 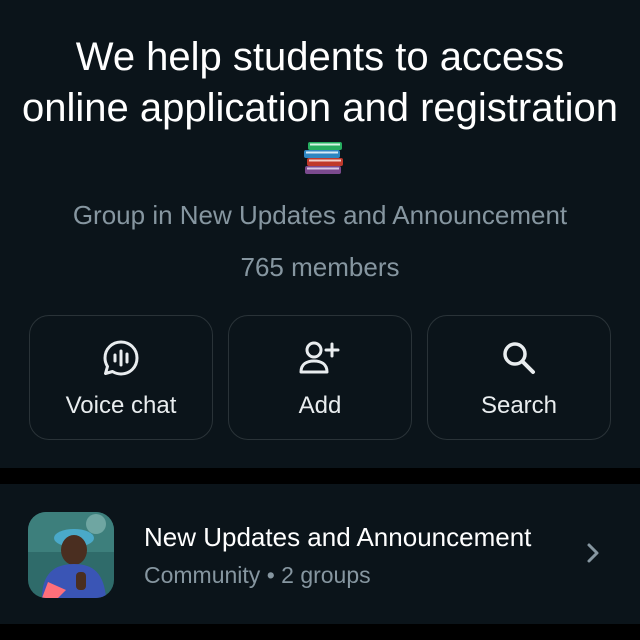 What do you see at coordinates (593, 553) in the screenshot?
I see `chevron-right-icon` at bounding box center [593, 553].